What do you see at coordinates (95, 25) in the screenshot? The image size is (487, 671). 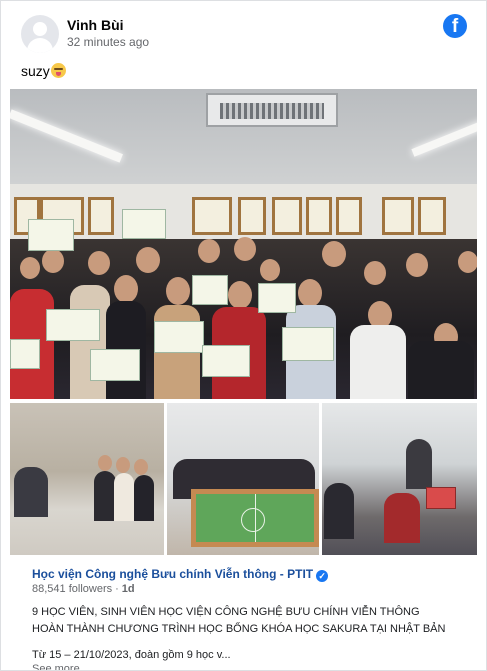 I see `author-name: Vinh Bùi` at bounding box center [95, 25].